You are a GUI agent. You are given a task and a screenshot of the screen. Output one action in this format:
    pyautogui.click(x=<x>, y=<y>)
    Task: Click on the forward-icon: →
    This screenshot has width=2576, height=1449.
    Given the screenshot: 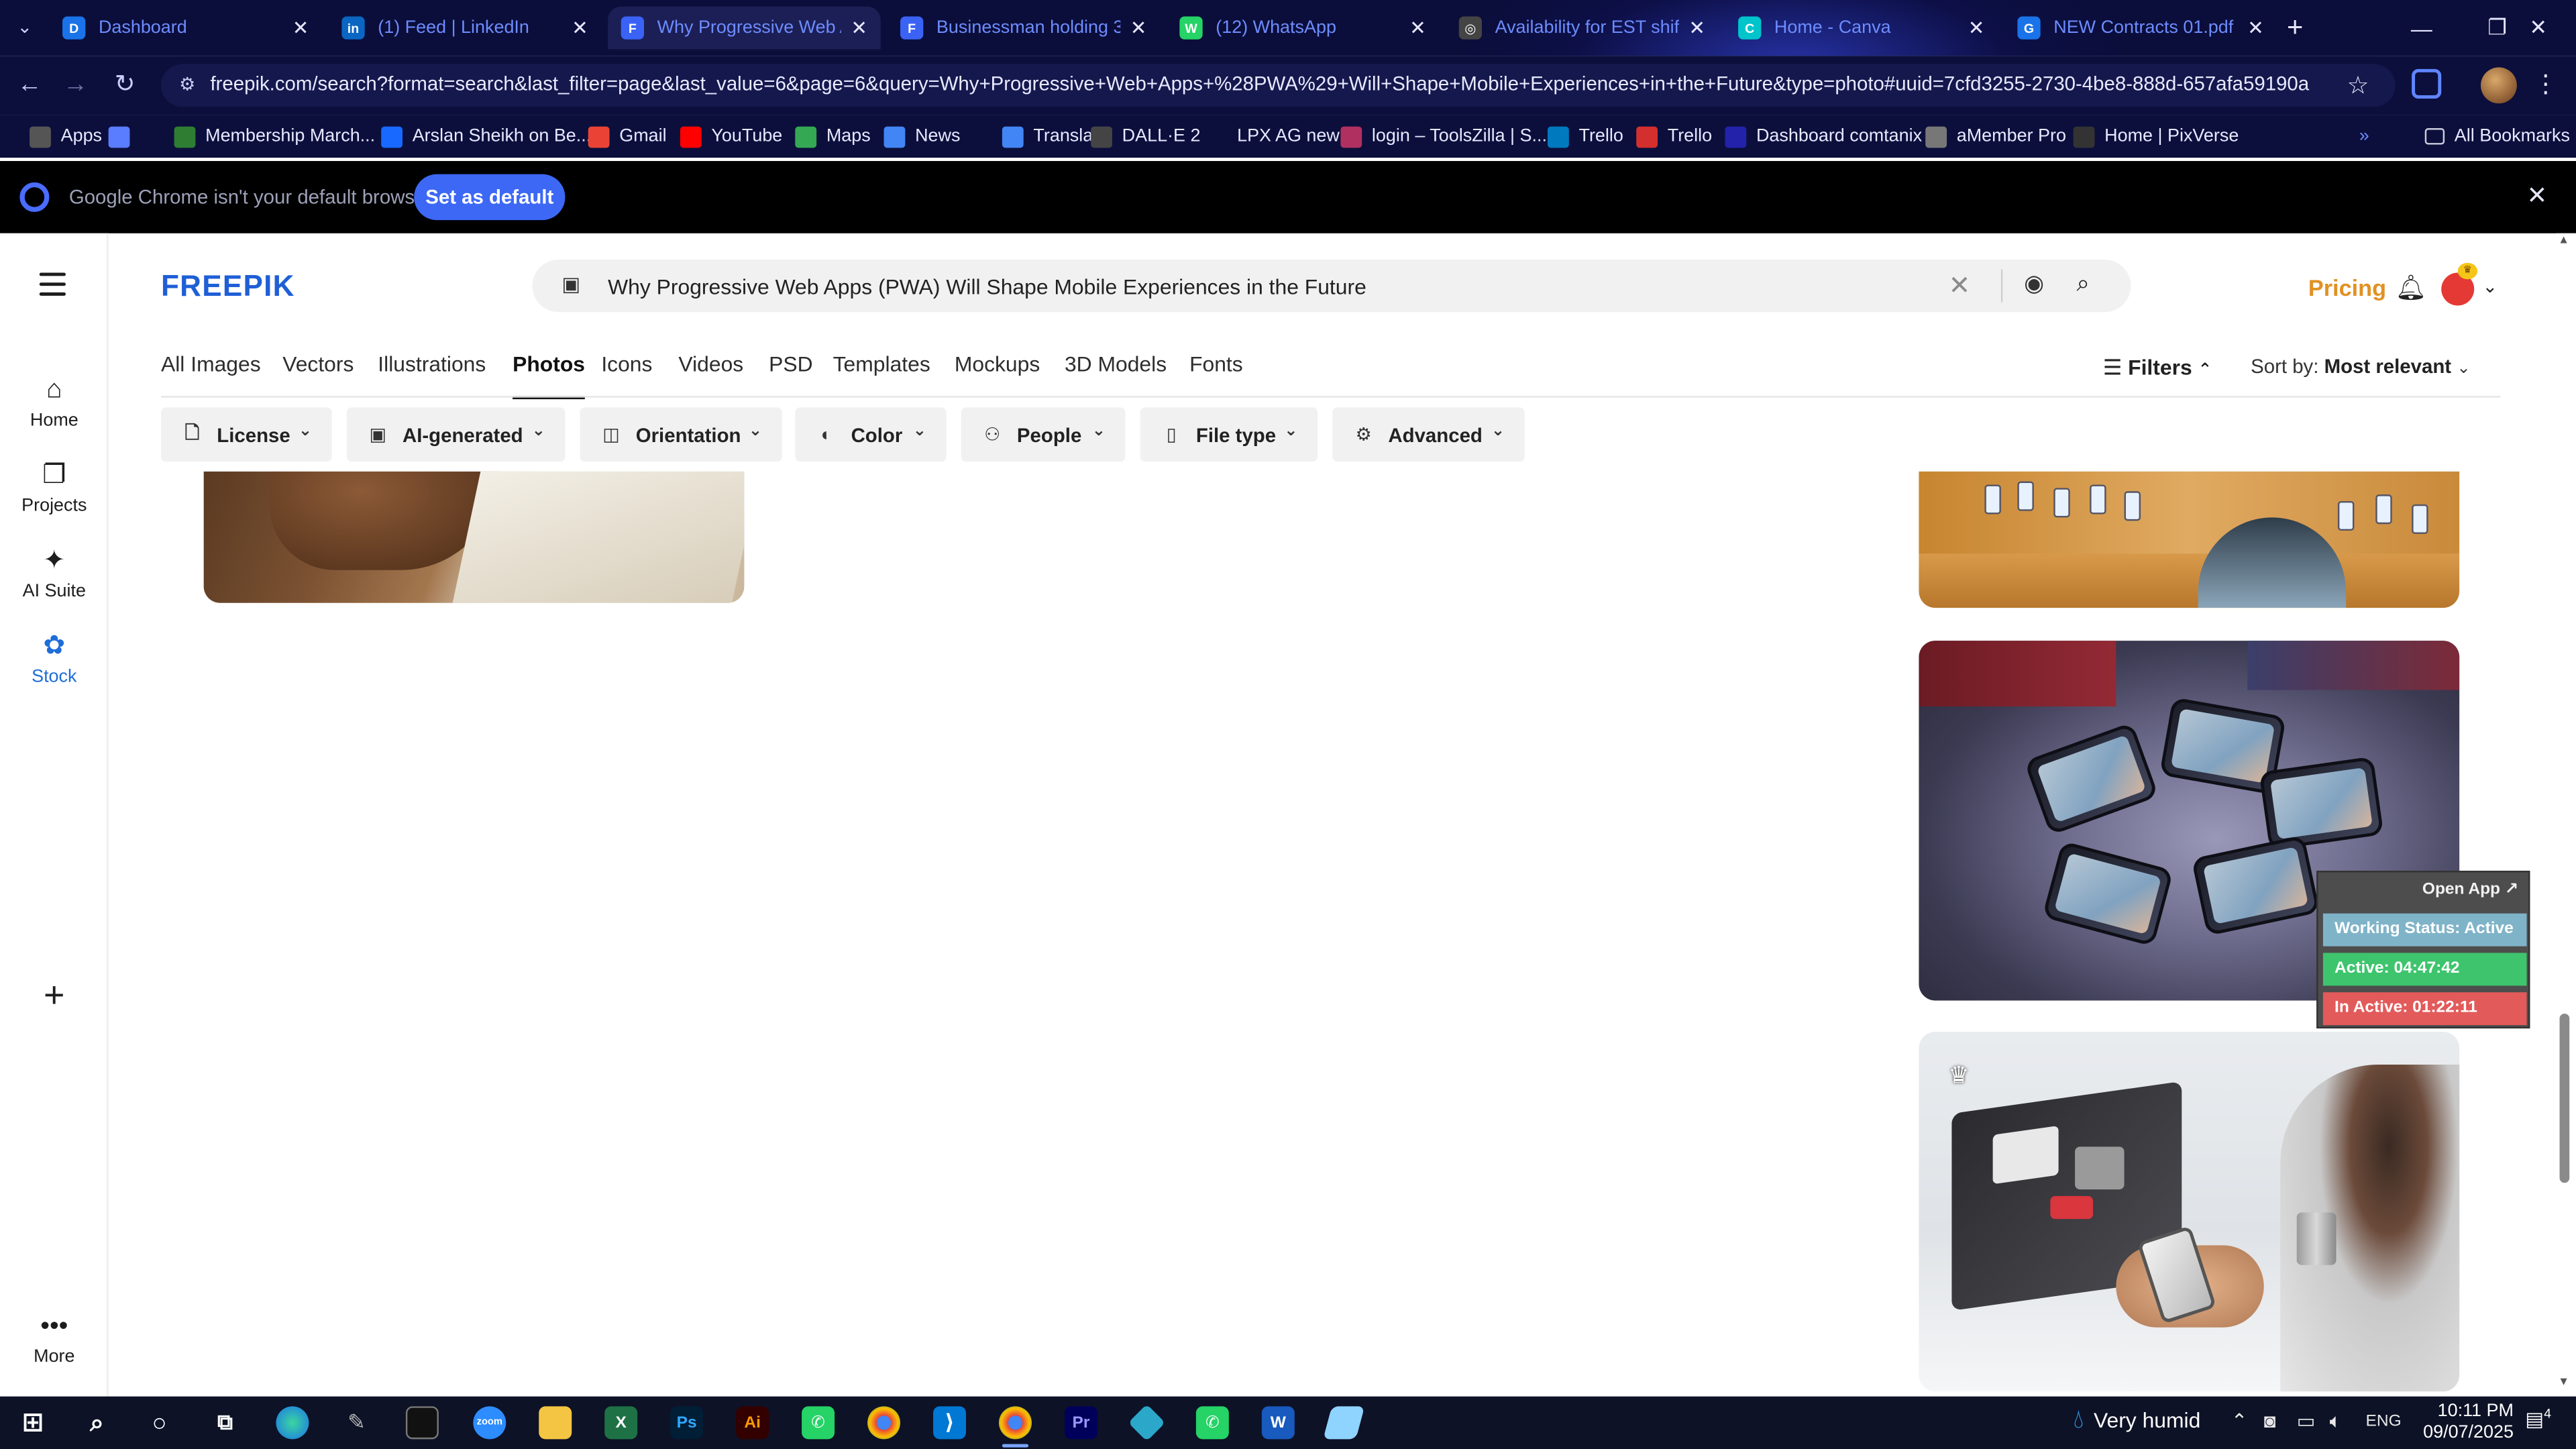 What is the action you would take?
    pyautogui.click(x=75, y=85)
    